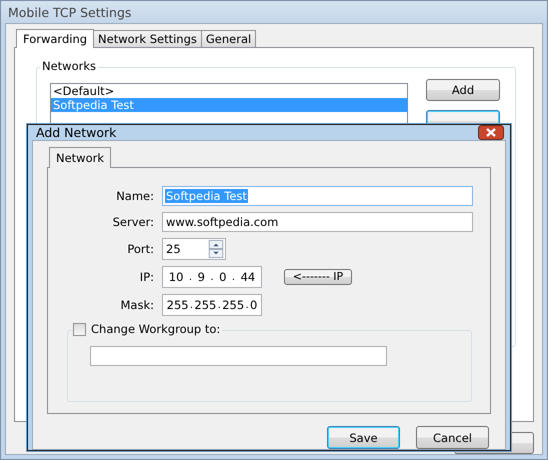  What do you see at coordinates (134, 196) in the screenshot?
I see `field-label: Name:` at bounding box center [134, 196].